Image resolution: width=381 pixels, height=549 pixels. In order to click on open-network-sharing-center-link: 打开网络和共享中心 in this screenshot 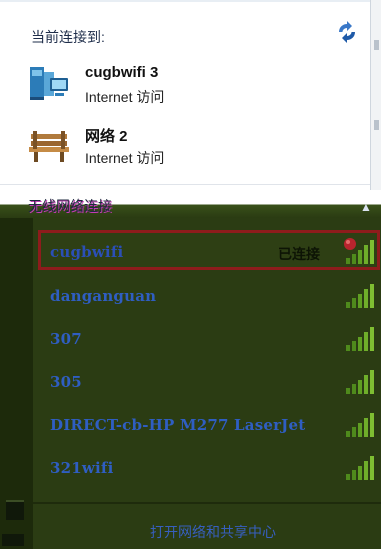, I will do `click(213, 532)`.